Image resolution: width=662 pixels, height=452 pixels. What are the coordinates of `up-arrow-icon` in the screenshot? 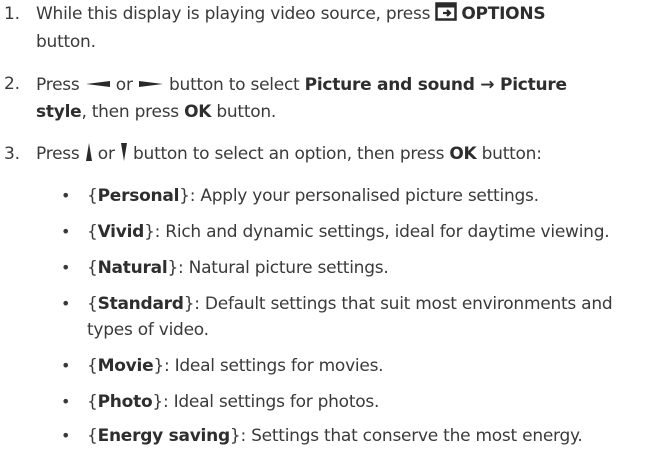 It's located at (89, 156).